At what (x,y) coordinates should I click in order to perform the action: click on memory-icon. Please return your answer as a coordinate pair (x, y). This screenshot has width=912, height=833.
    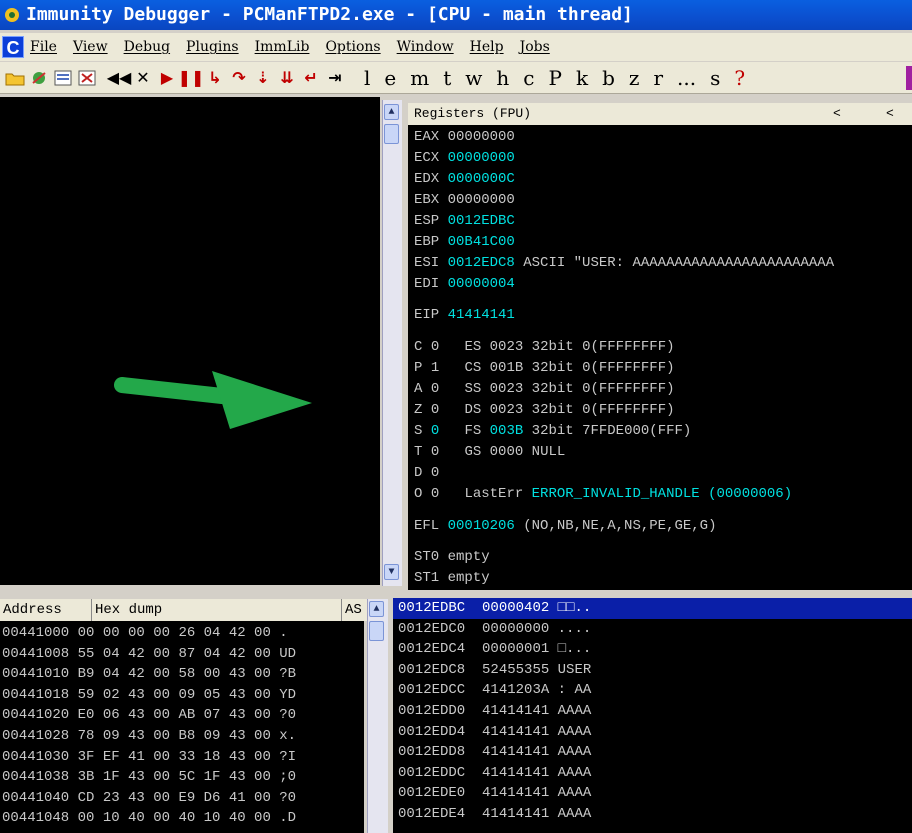
    Looking at the image, I should click on (87, 78).